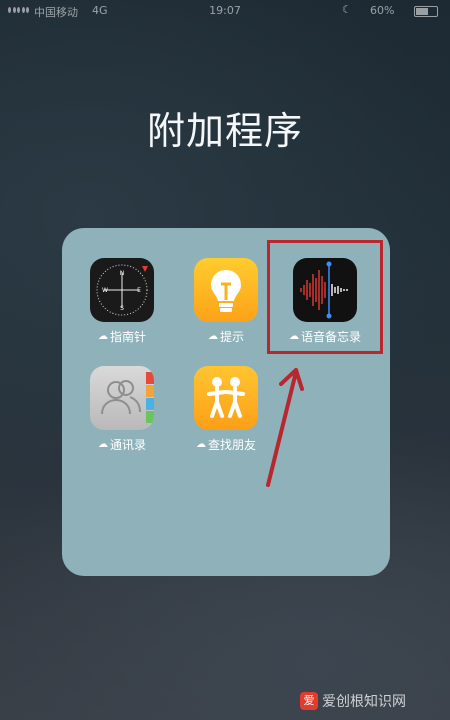  I want to click on battery-percent: 60%, so click(382, 10).